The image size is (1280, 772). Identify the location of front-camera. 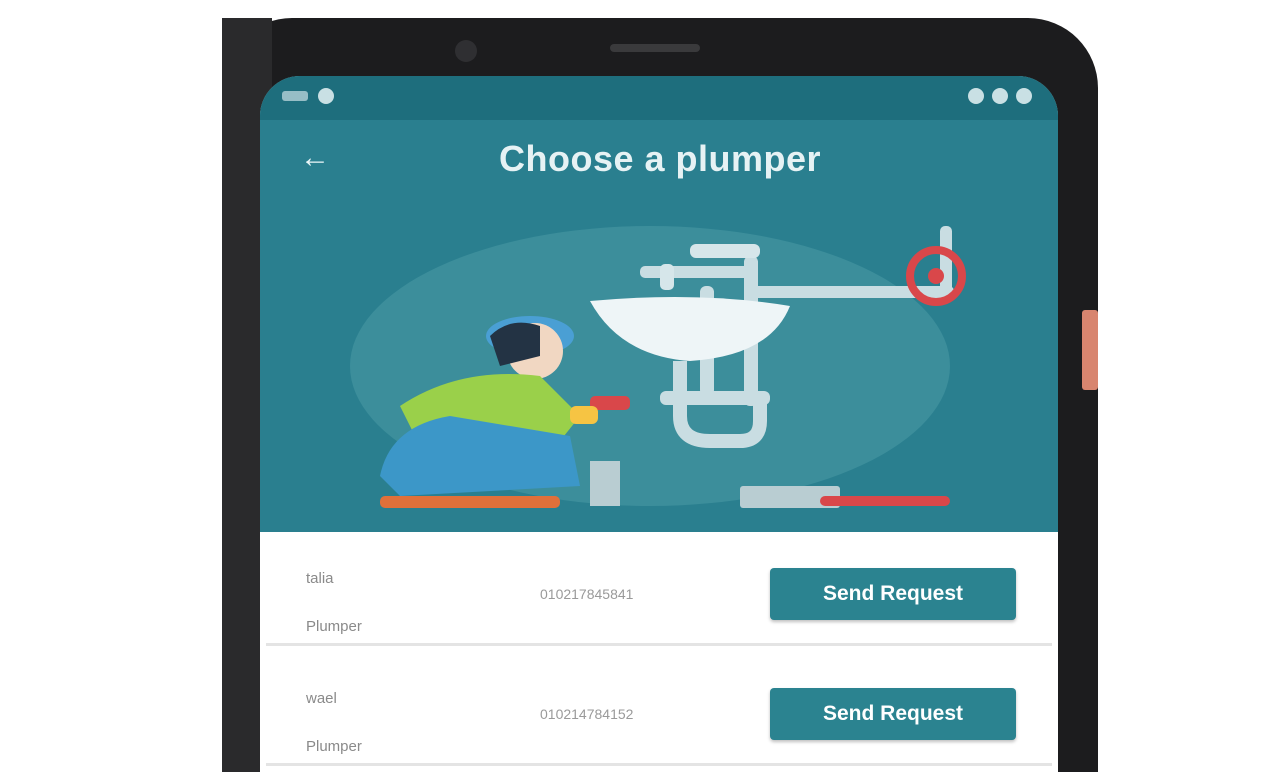
(466, 51).